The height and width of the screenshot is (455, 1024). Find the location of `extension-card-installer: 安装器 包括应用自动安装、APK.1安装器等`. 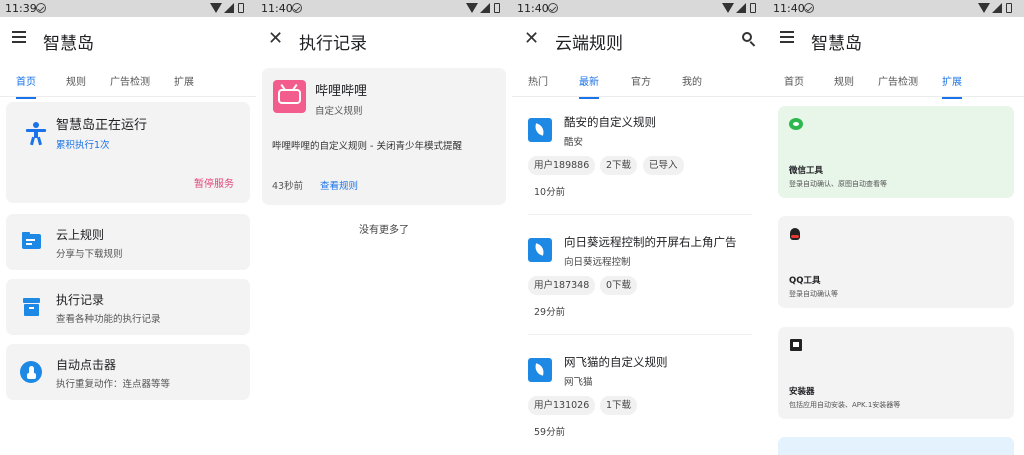

extension-card-installer: 安装器 包括应用自动安装、APK.1安装器等 is located at coordinates (896, 373).